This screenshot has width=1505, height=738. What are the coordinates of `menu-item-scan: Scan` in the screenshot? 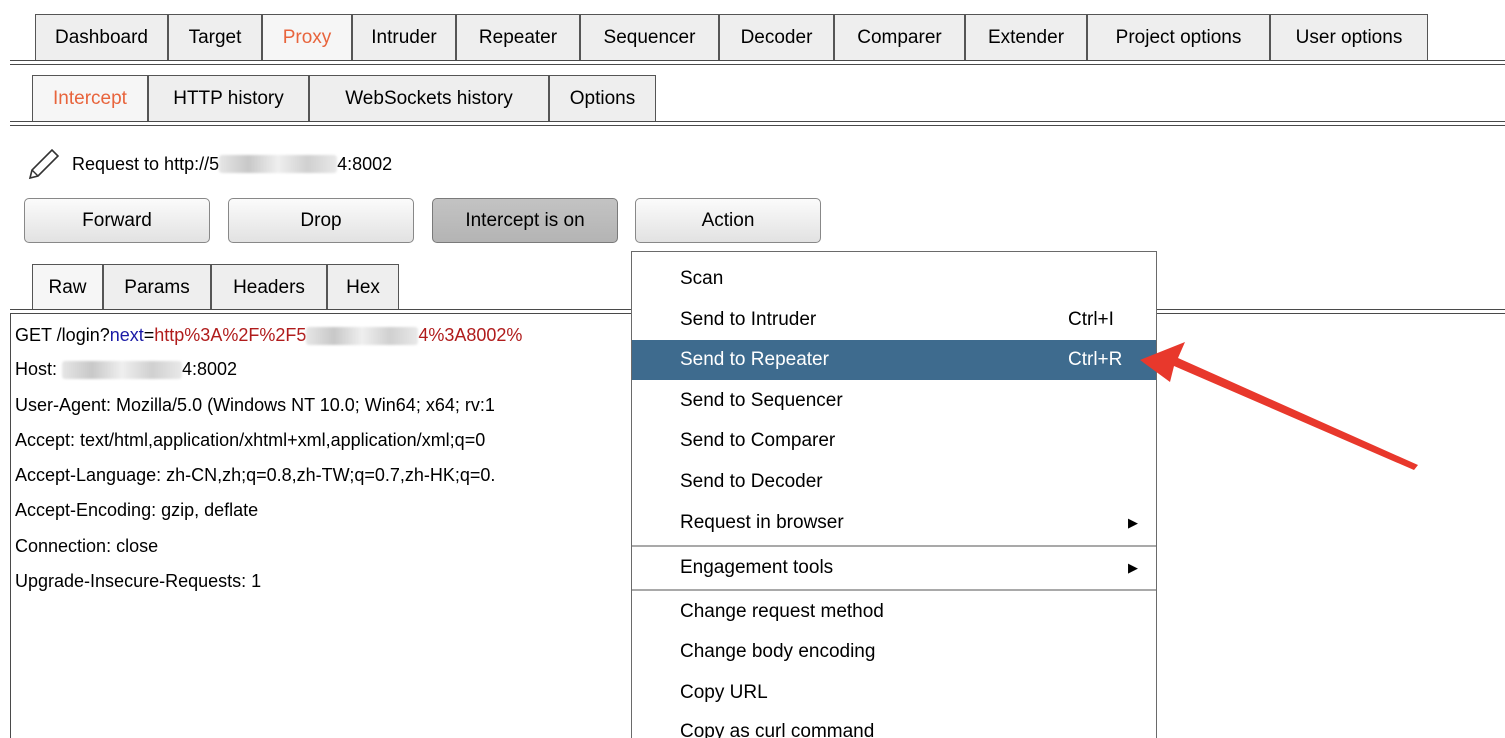 It's located at (894, 279).